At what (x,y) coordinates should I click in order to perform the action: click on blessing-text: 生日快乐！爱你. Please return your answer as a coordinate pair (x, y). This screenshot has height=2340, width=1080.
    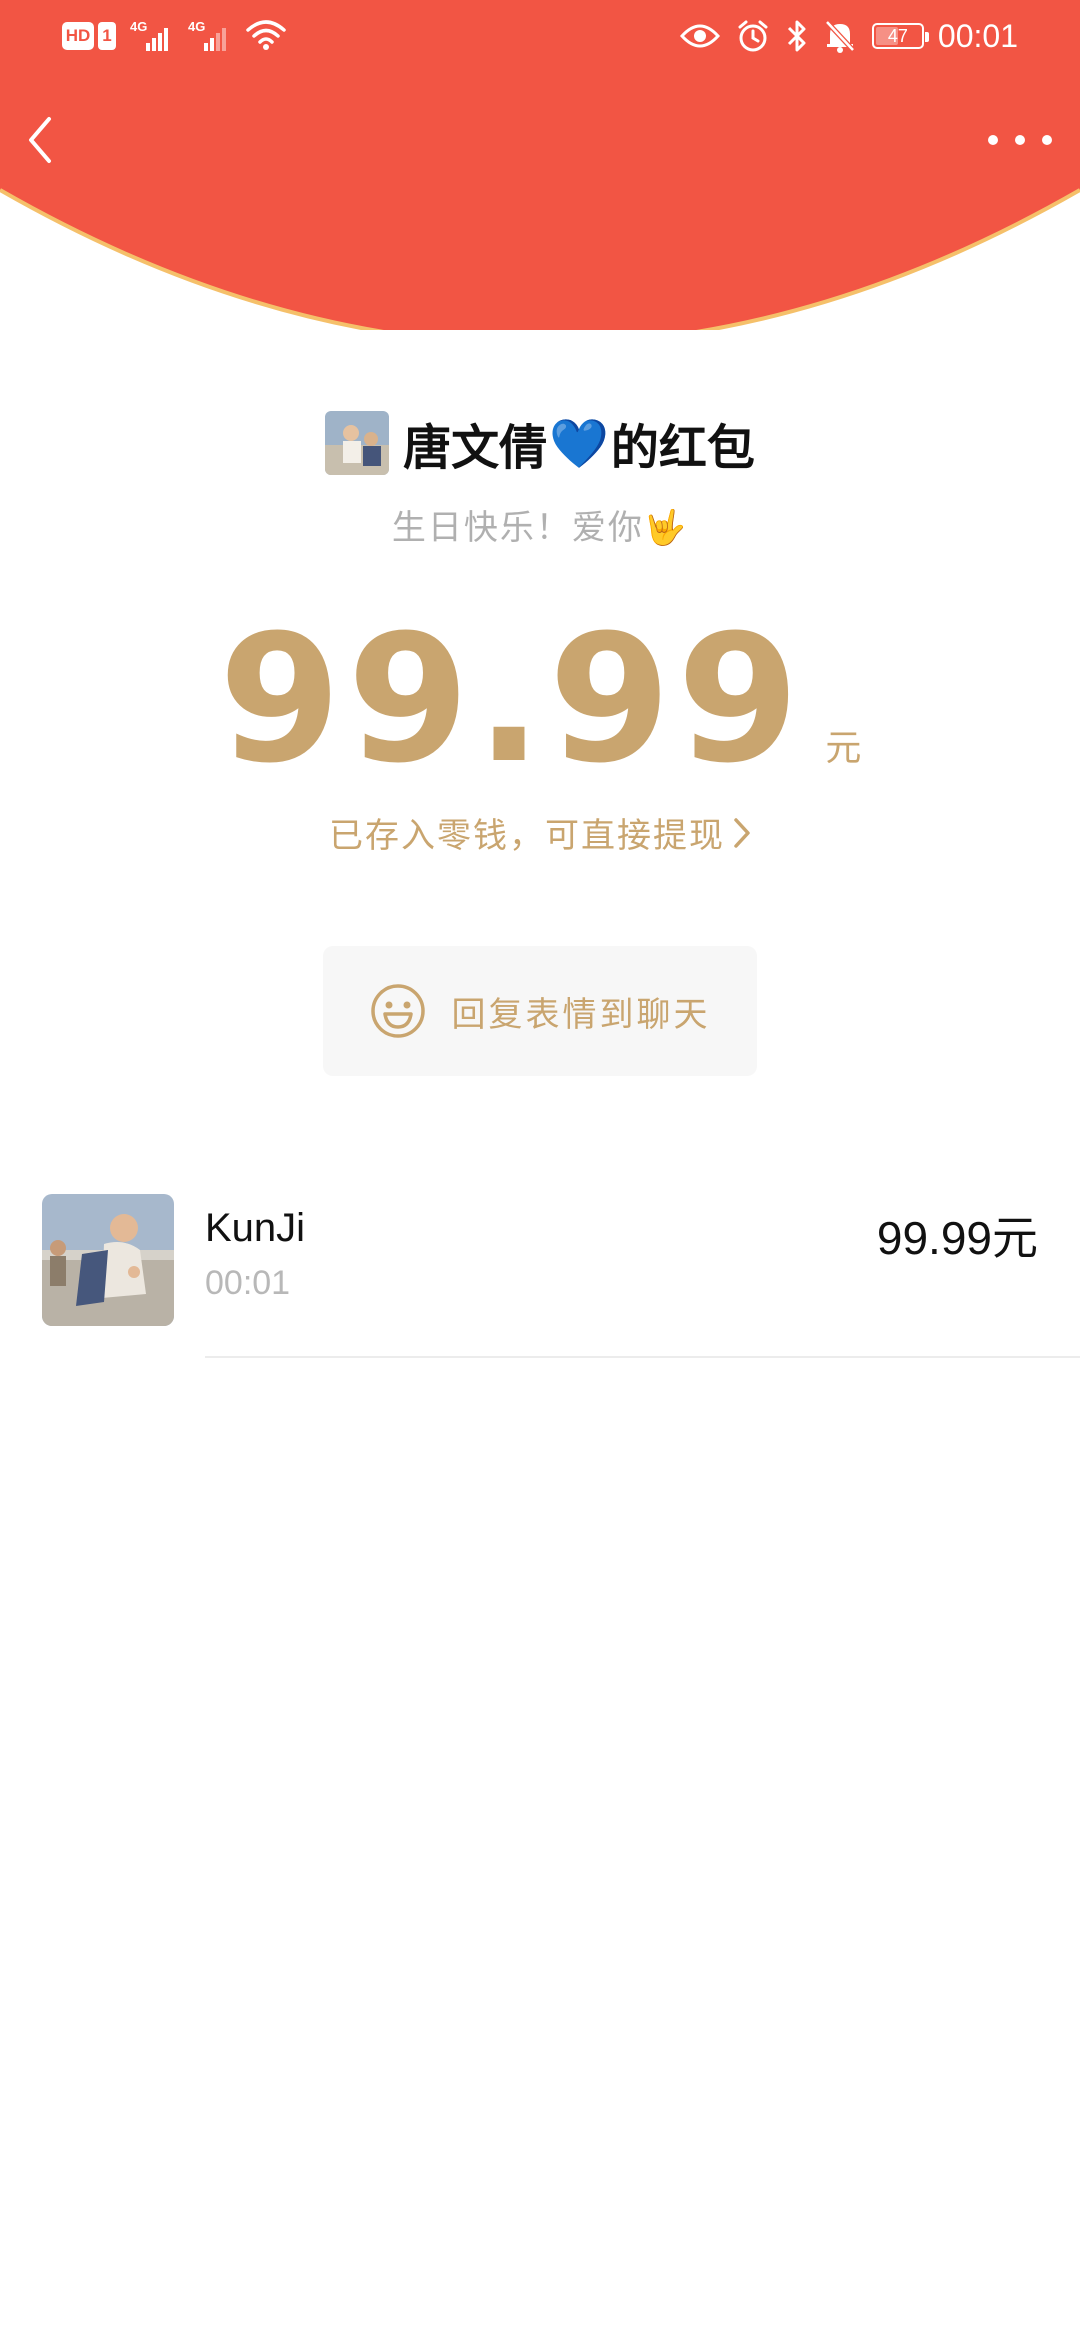
    Looking at the image, I should click on (517, 528).